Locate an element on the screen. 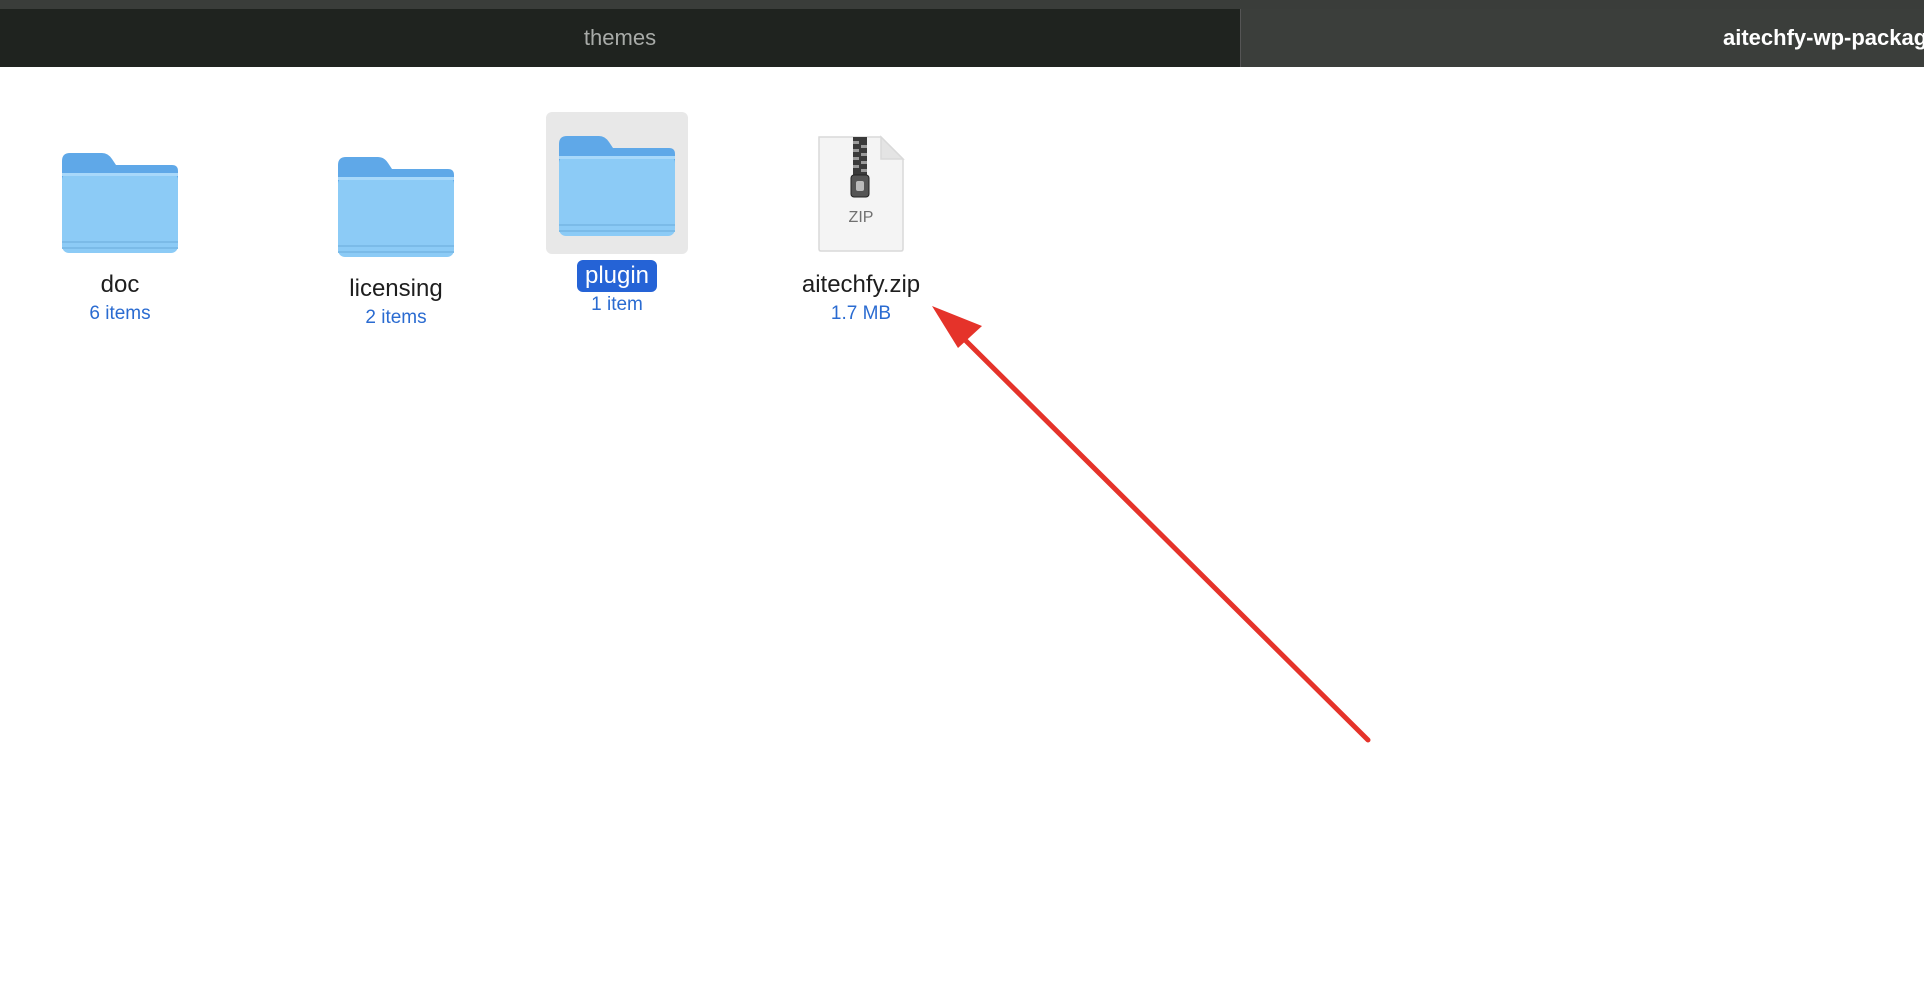  tab-themes: themes is located at coordinates (620, 38).